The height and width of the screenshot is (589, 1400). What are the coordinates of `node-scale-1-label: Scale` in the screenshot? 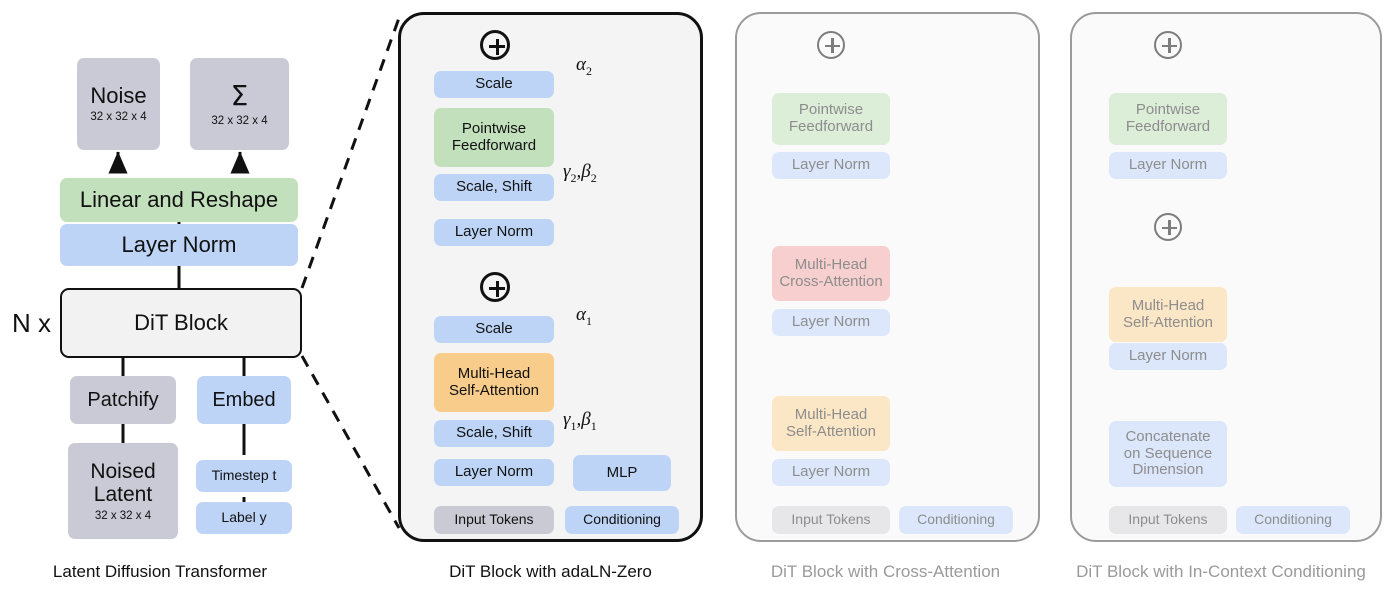 It's located at (494, 329).